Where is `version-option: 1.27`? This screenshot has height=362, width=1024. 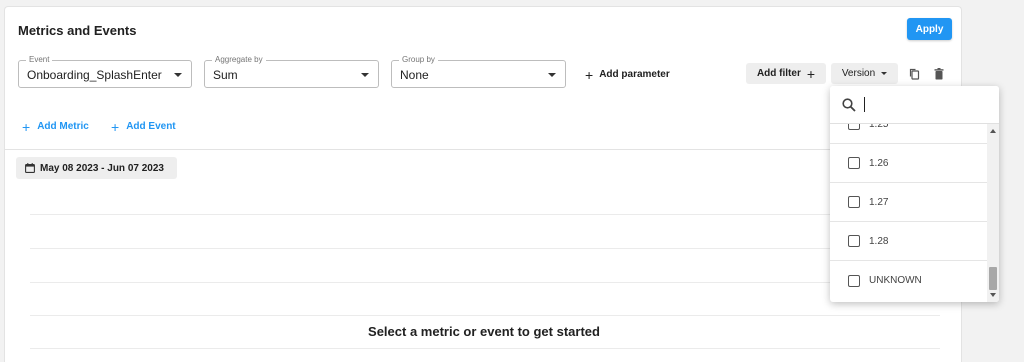
version-option: 1.27 is located at coordinates (908, 202).